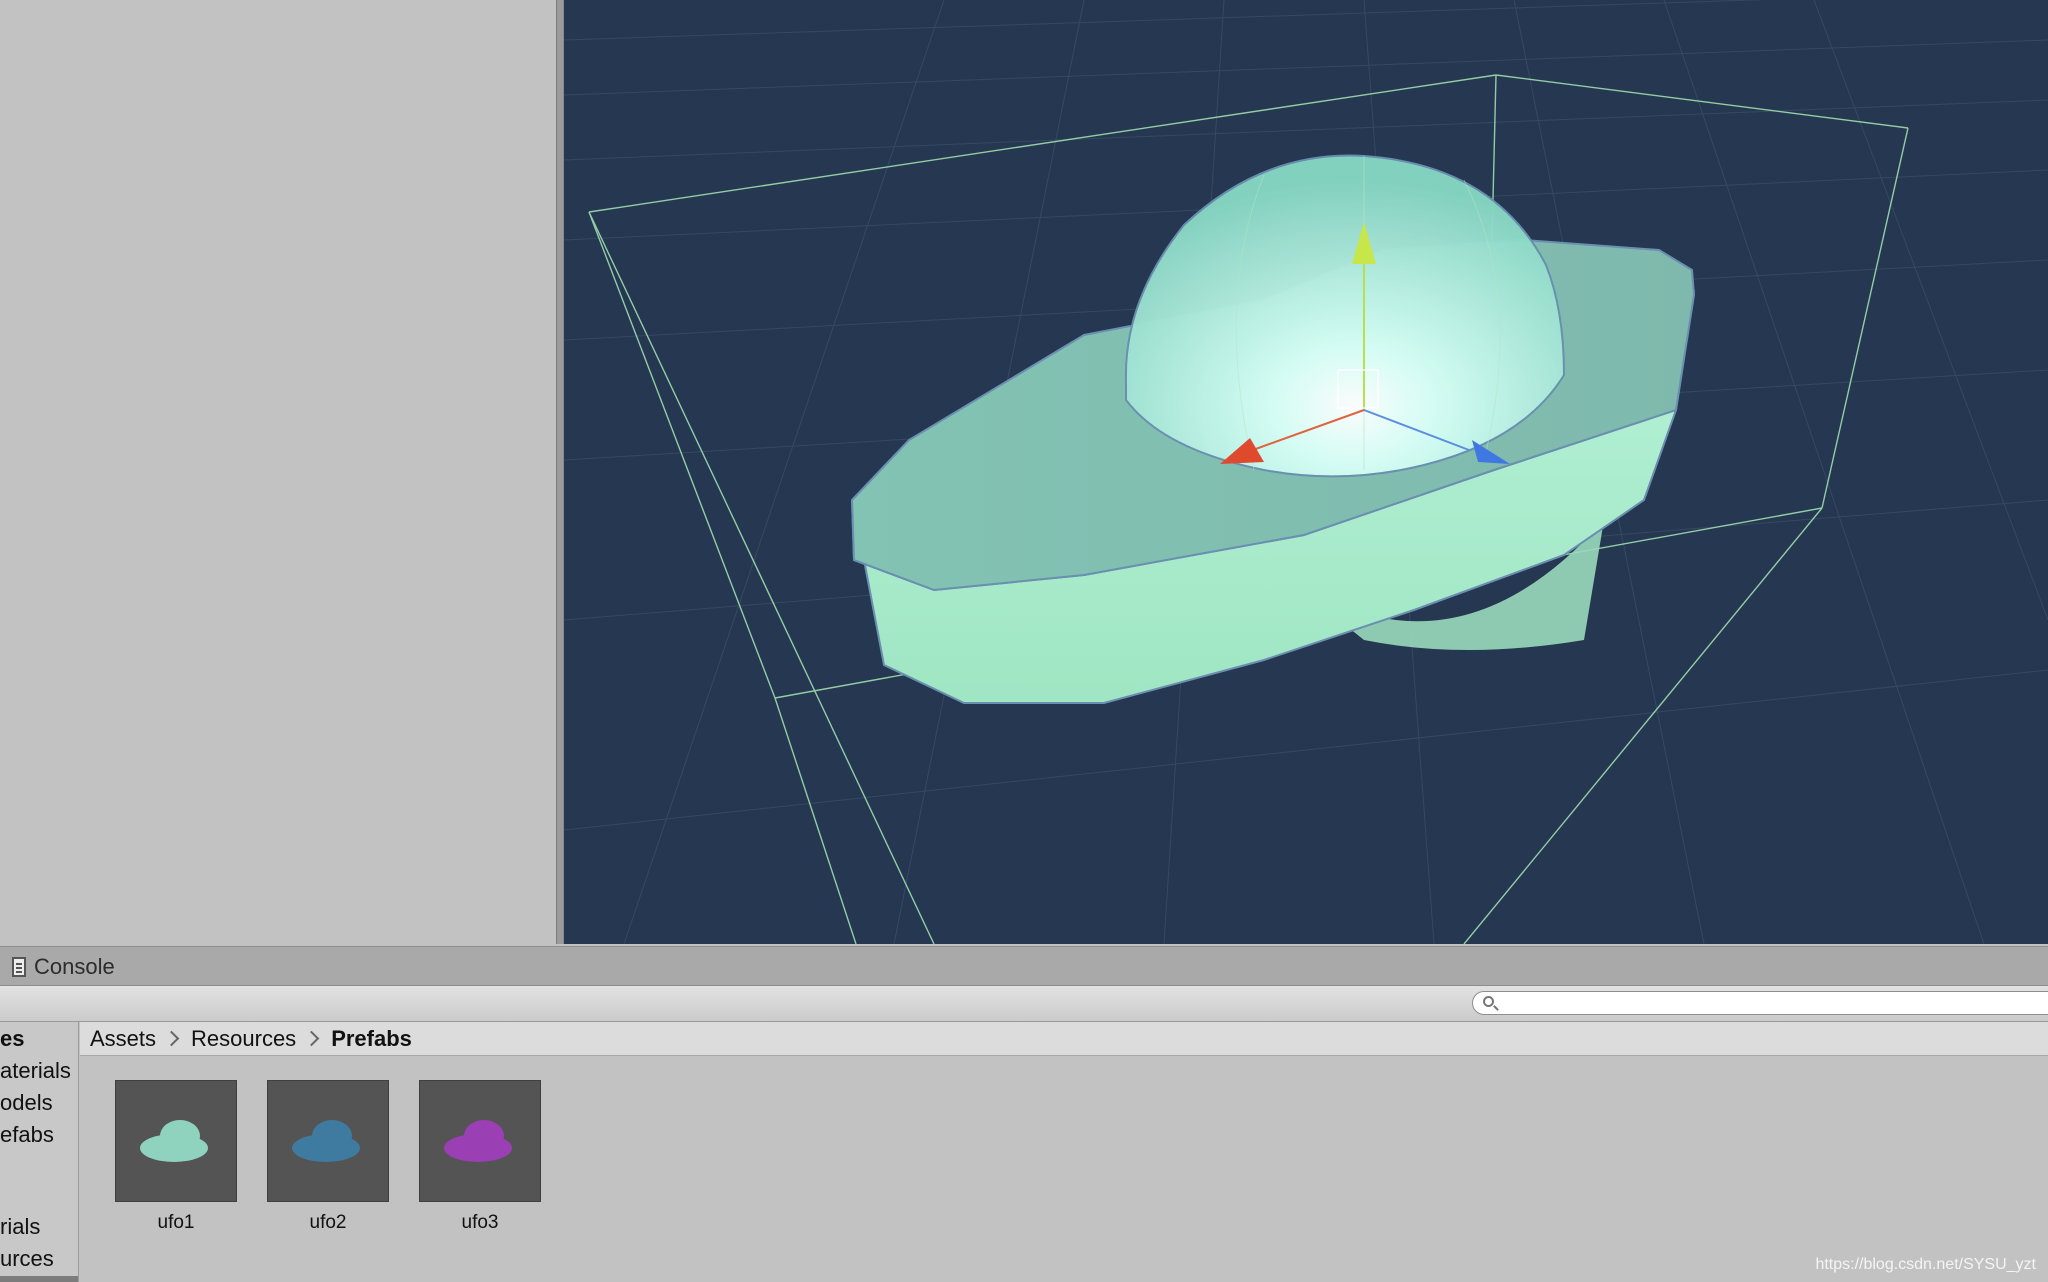 The image size is (2048, 1282). I want to click on ufo3-thumbnail, so click(480, 1141).